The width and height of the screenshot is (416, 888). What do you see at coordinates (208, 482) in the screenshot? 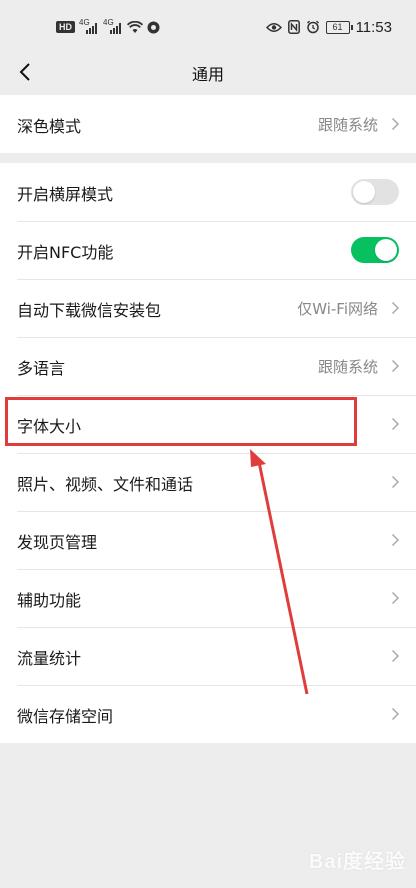
I see `setting-media-files-calls: 照片、视频、文件和通话` at bounding box center [208, 482].